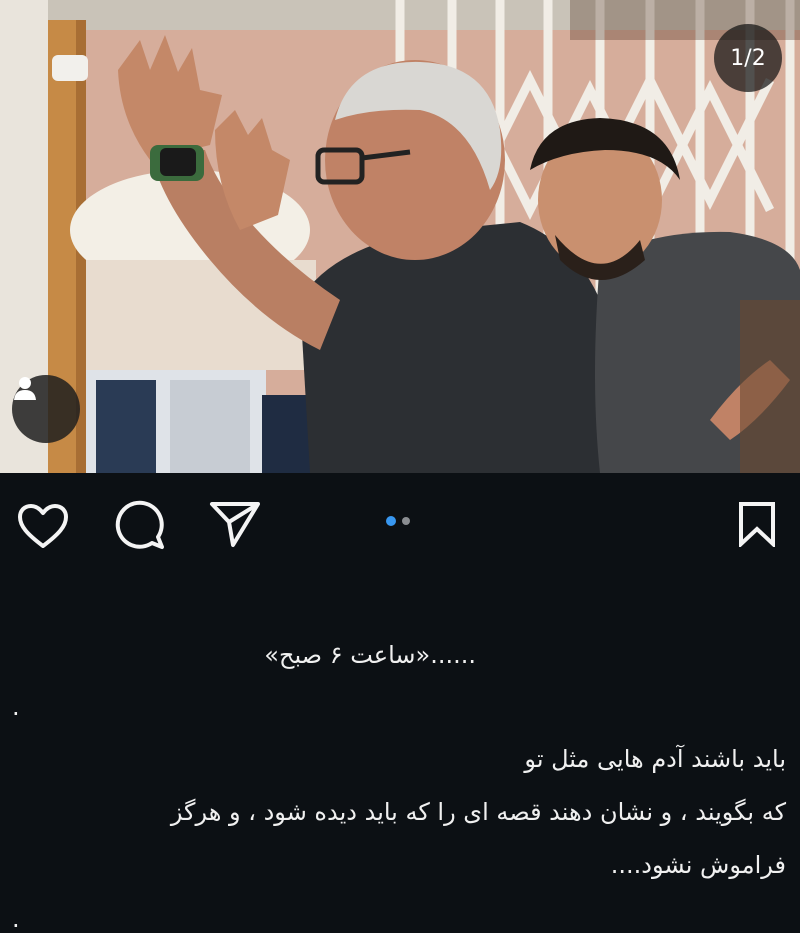 The height and width of the screenshot is (933, 800). I want to click on carousel-dot-active, so click(391, 521).